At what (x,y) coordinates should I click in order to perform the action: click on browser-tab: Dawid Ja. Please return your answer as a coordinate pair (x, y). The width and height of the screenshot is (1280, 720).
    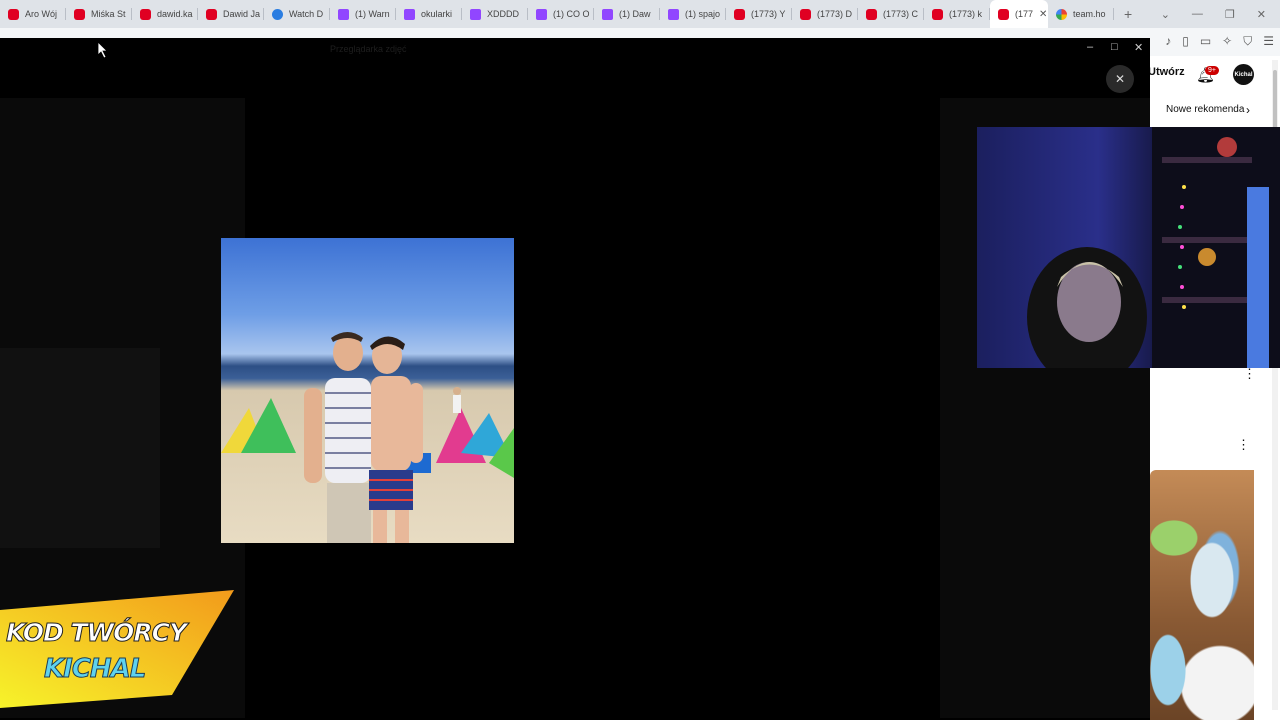
    Looking at the image, I should click on (231, 14).